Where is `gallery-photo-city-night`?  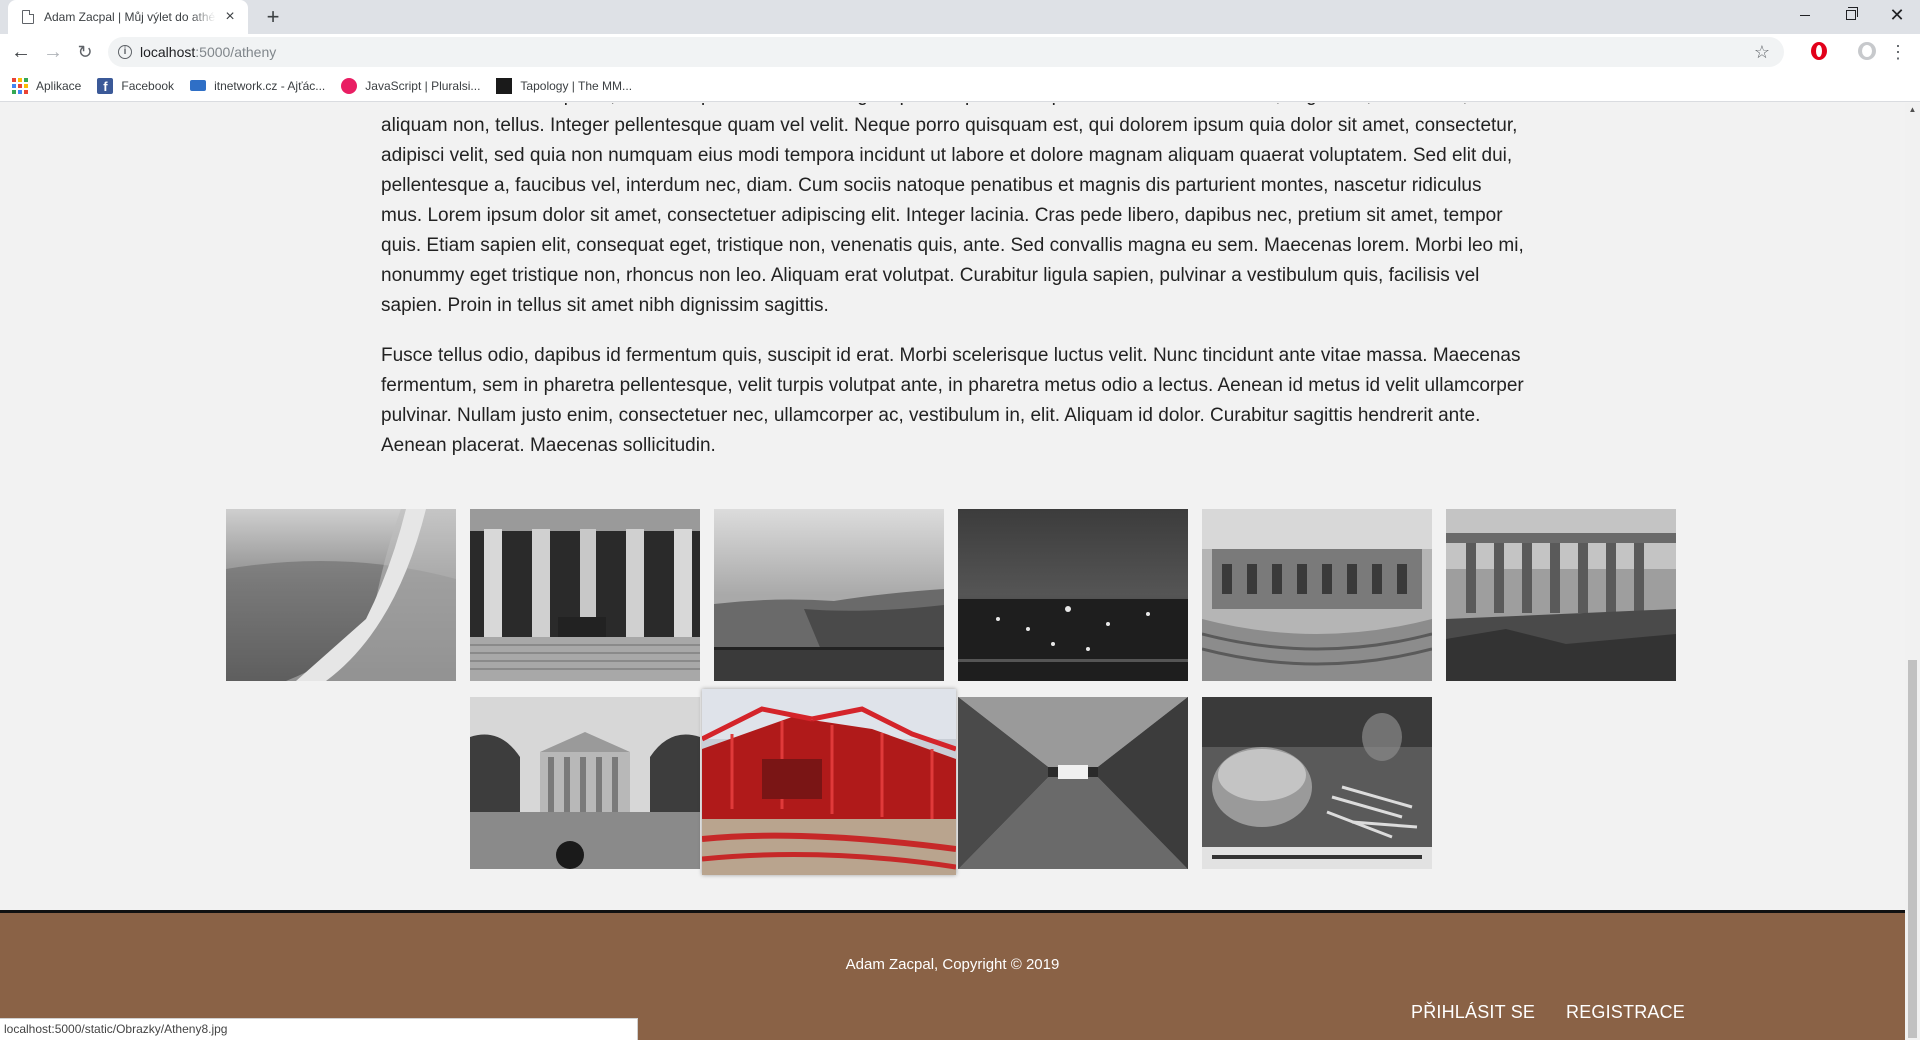 gallery-photo-city-night is located at coordinates (1073, 595).